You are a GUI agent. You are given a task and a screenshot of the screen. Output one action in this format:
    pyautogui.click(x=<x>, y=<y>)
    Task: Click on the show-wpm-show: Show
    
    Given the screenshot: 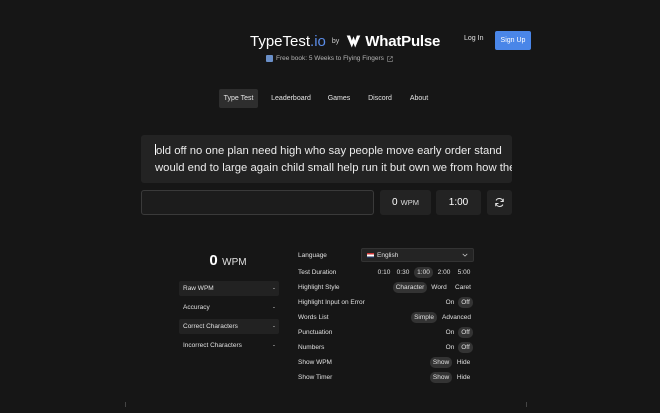 What is the action you would take?
    pyautogui.click(x=441, y=362)
    